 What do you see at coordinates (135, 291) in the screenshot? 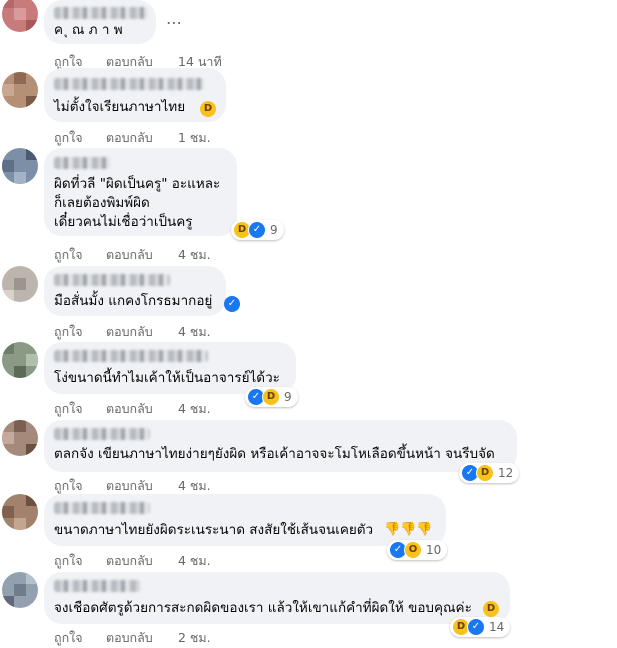
I see `comment-bubble: มือสั่นมั้ง แกคงโกรธมากอยู่` at bounding box center [135, 291].